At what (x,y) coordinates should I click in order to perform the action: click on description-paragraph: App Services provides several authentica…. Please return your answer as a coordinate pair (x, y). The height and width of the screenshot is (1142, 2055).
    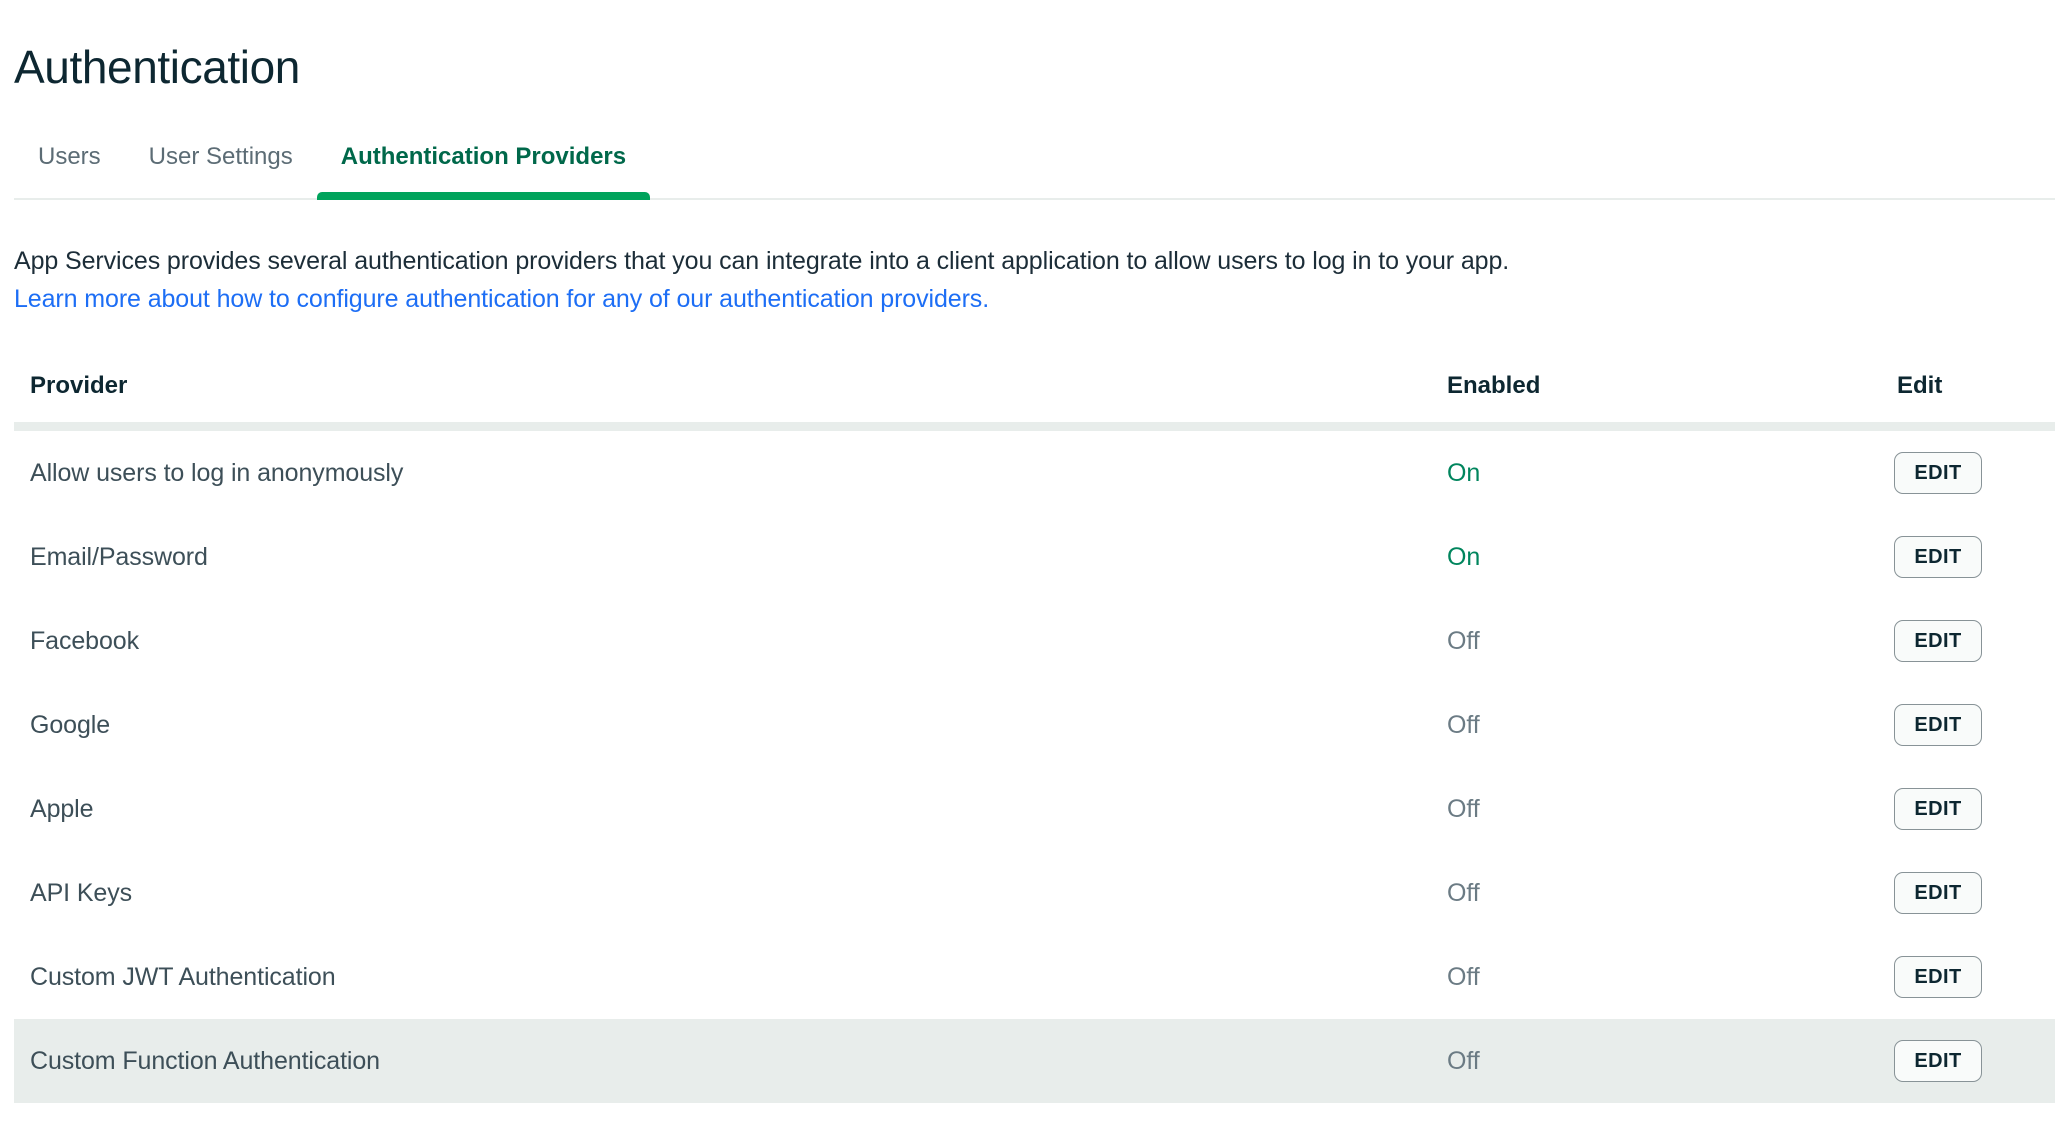
    Looking at the image, I should click on (762, 261).